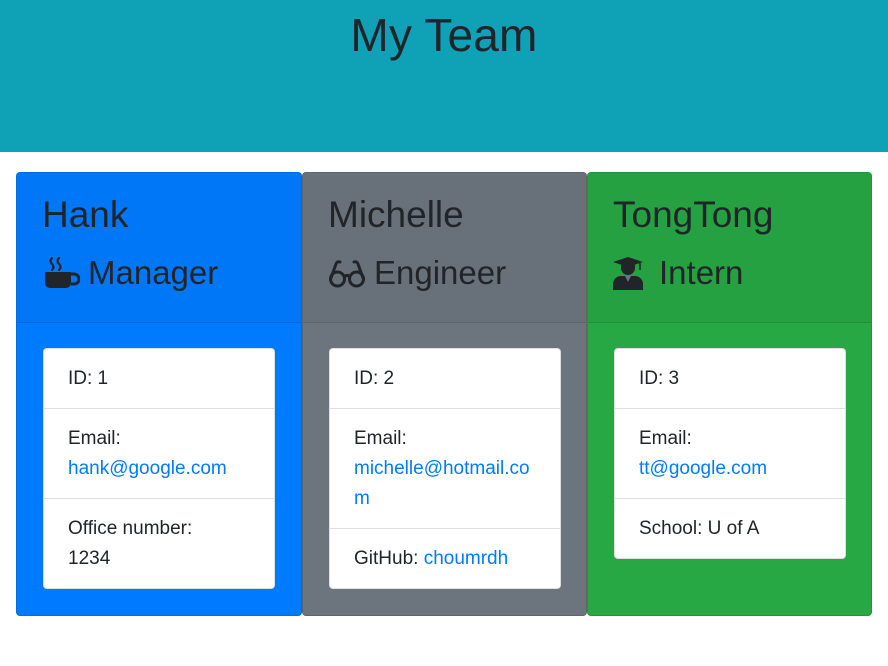  Describe the element at coordinates (89, 558) in the screenshot. I see `office-number: 1234` at that location.